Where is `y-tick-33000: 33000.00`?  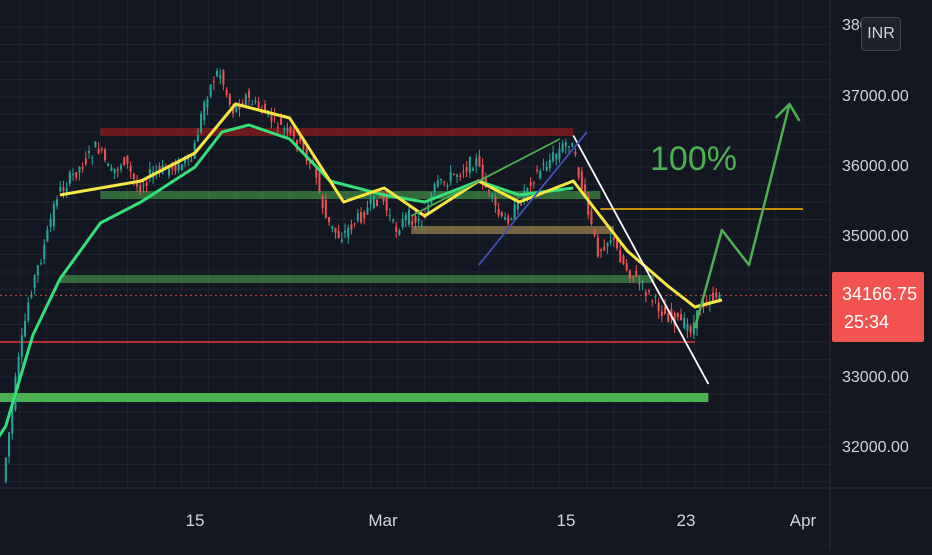
y-tick-33000: 33000.00 is located at coordinates (875, 377).